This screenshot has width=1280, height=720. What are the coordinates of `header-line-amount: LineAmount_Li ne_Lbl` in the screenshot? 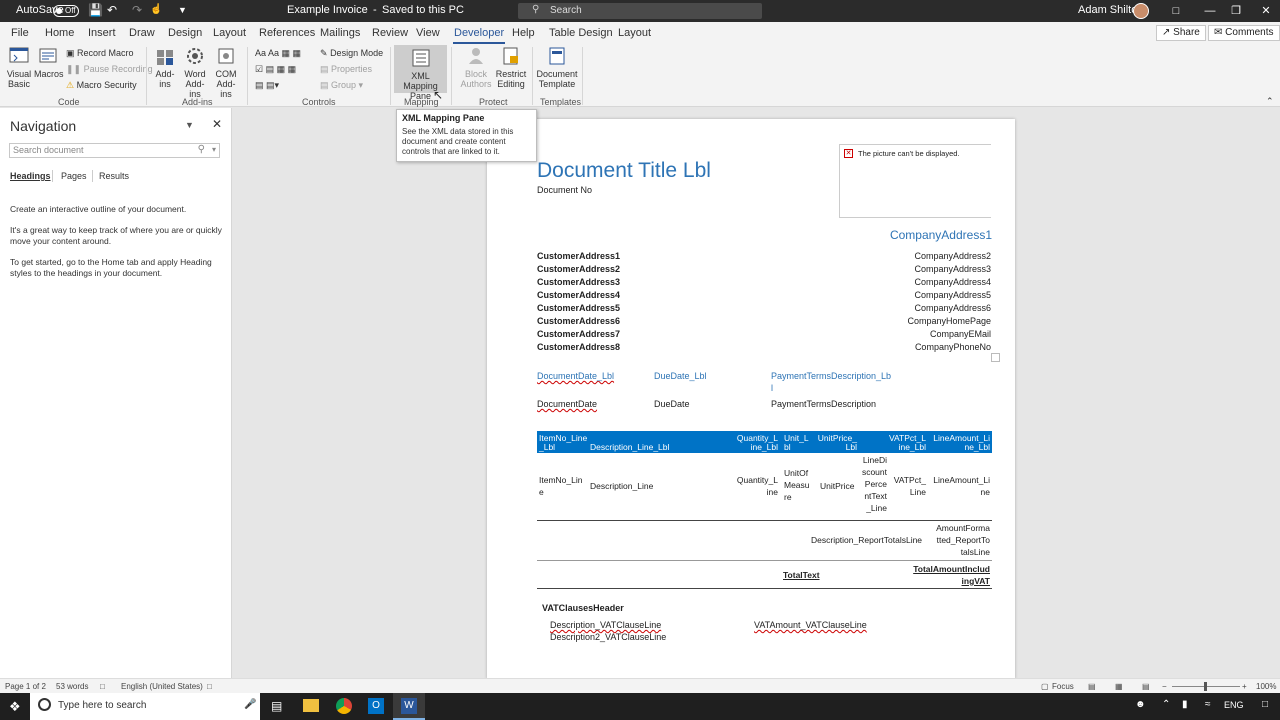 It's located at (958, 443).